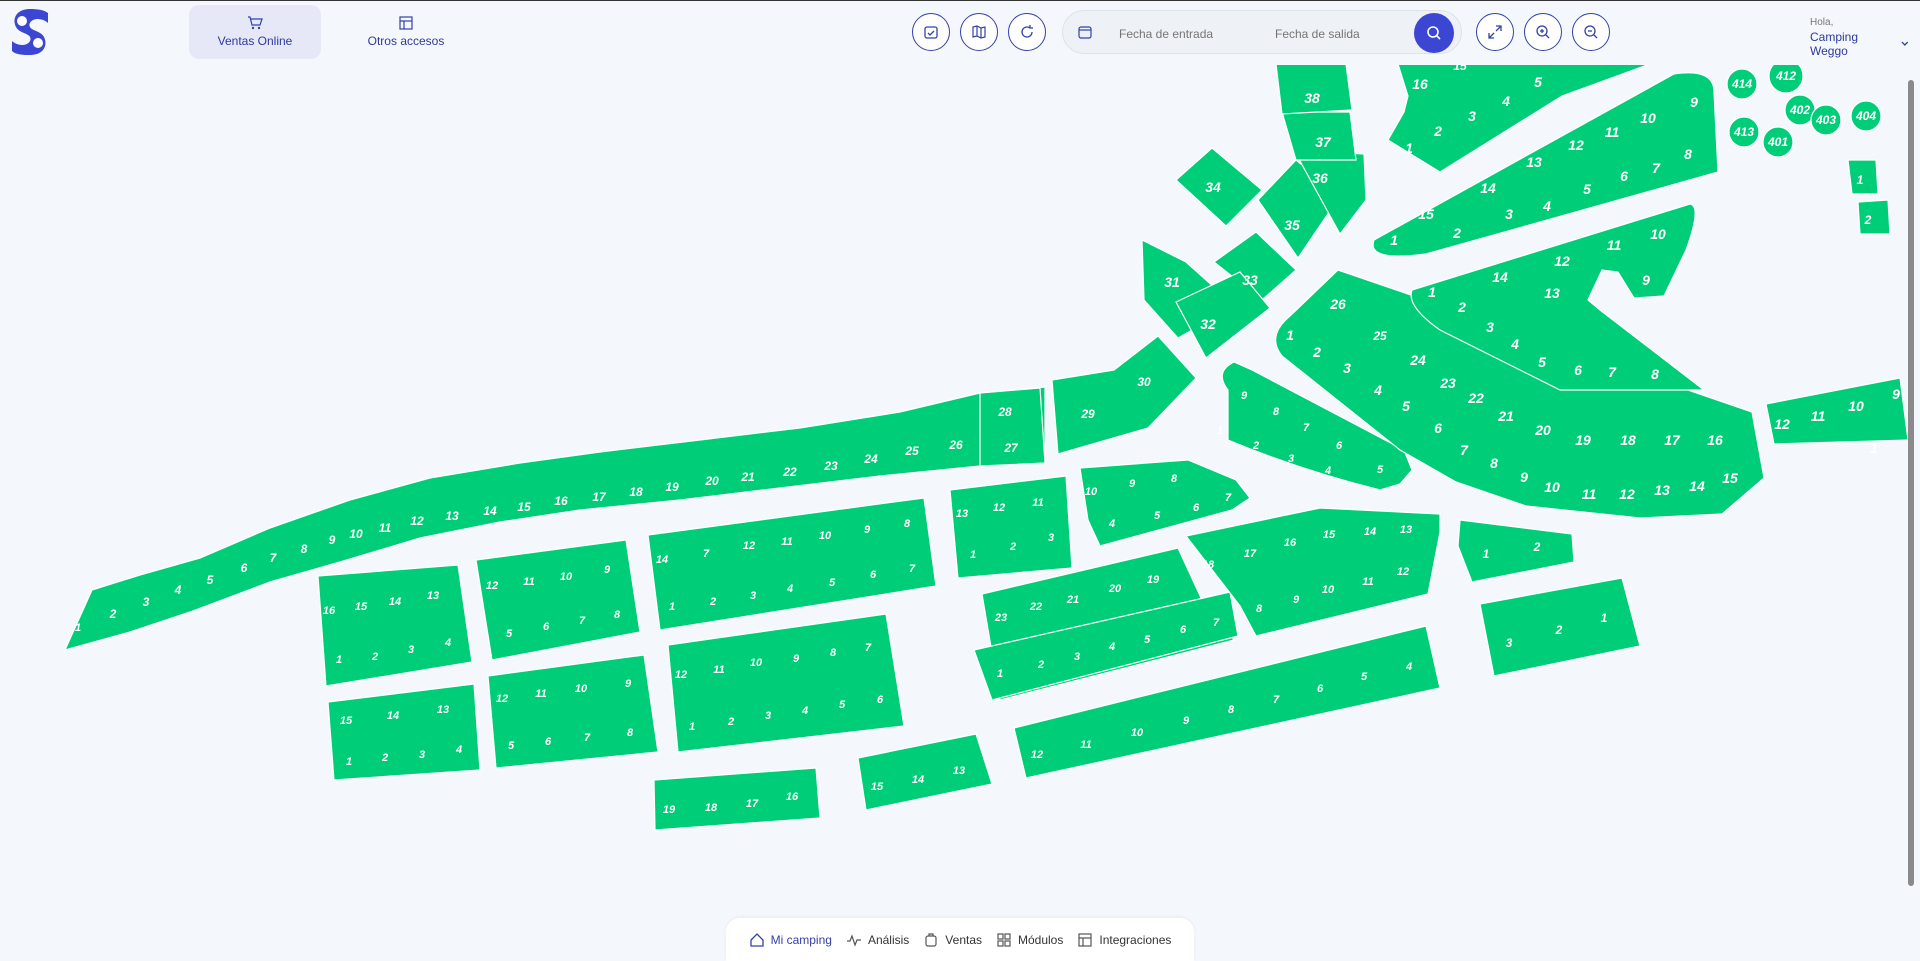 Image resolution: width=1920 pixels, height=961 pixels. Describe the element at coordinates (1029, 940) in the screenshot. I see `bottom-nav-modulos: Módulos` at that location.